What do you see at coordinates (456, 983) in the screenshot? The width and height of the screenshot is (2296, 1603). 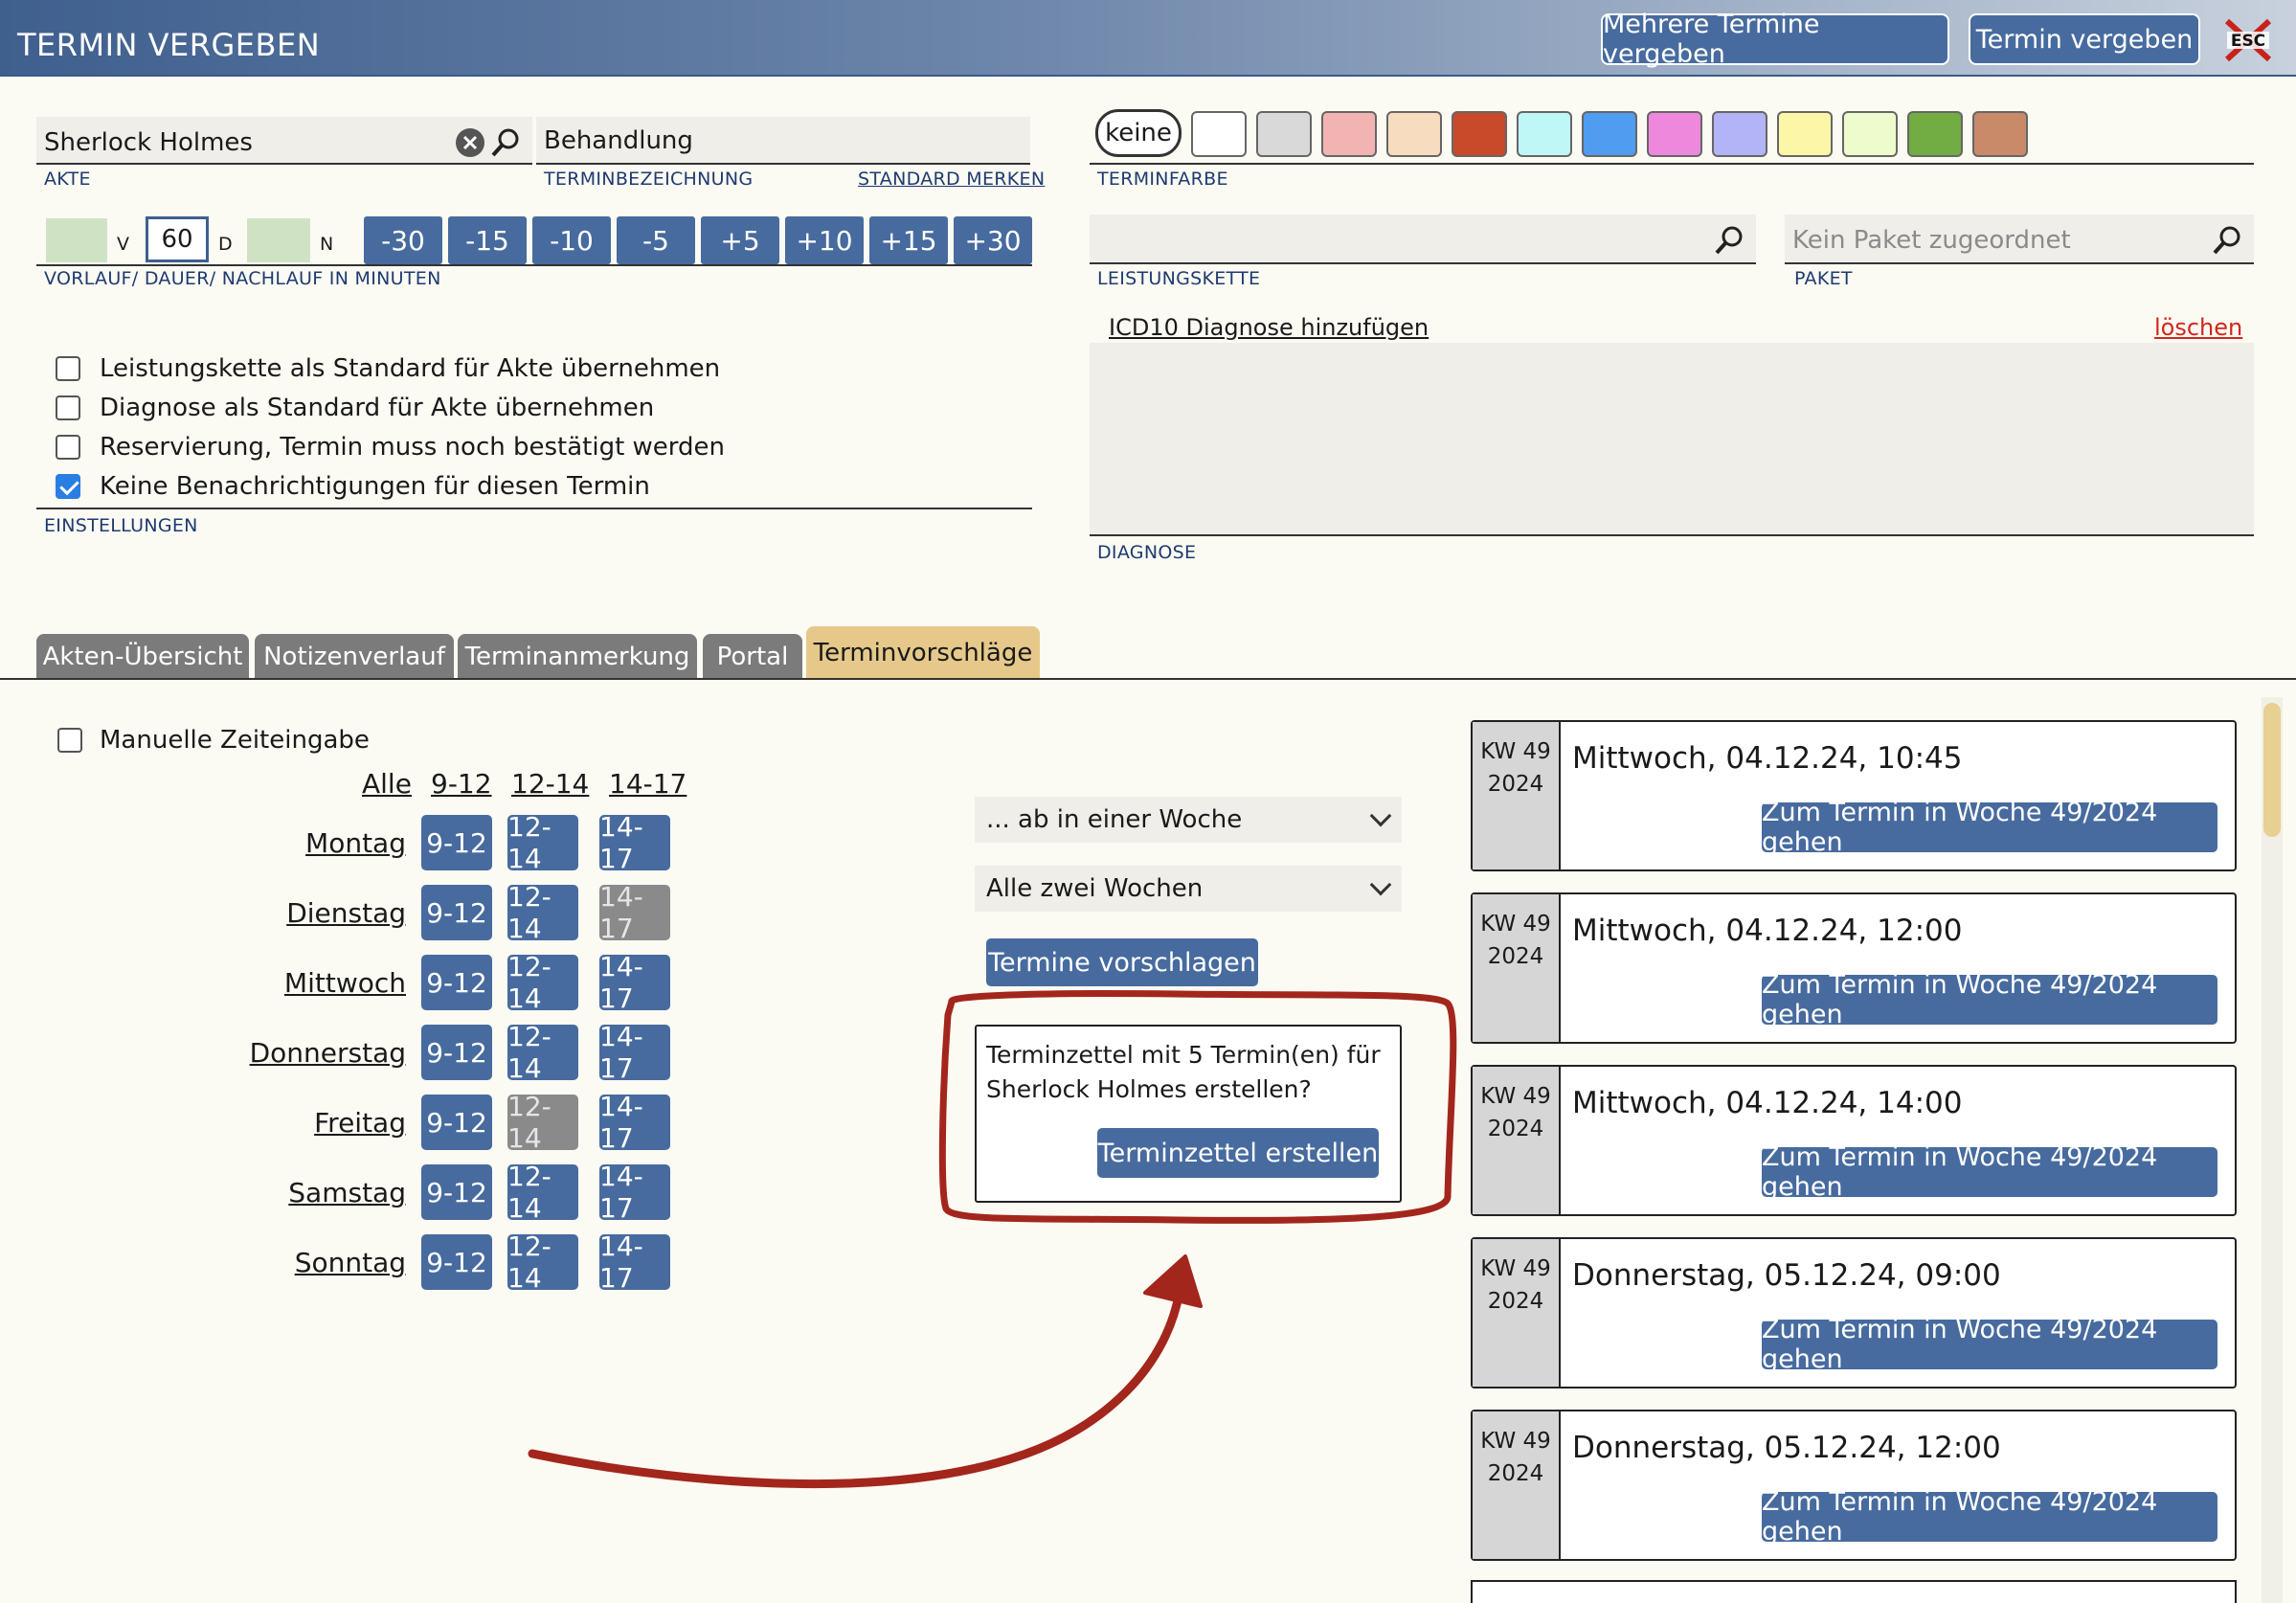 I see `slot-mittwoch-9-12: 9-12` at bounding box center [456, 983].